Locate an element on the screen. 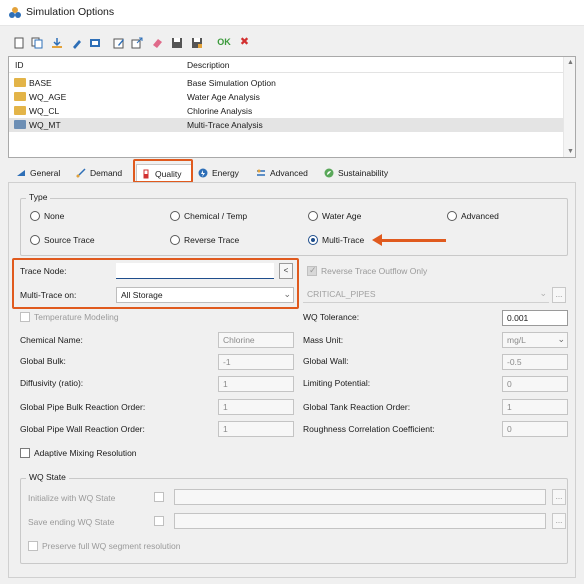 The image size is (584, 584). global-wall-input: -0.5 is located at coordinates (535, 362).